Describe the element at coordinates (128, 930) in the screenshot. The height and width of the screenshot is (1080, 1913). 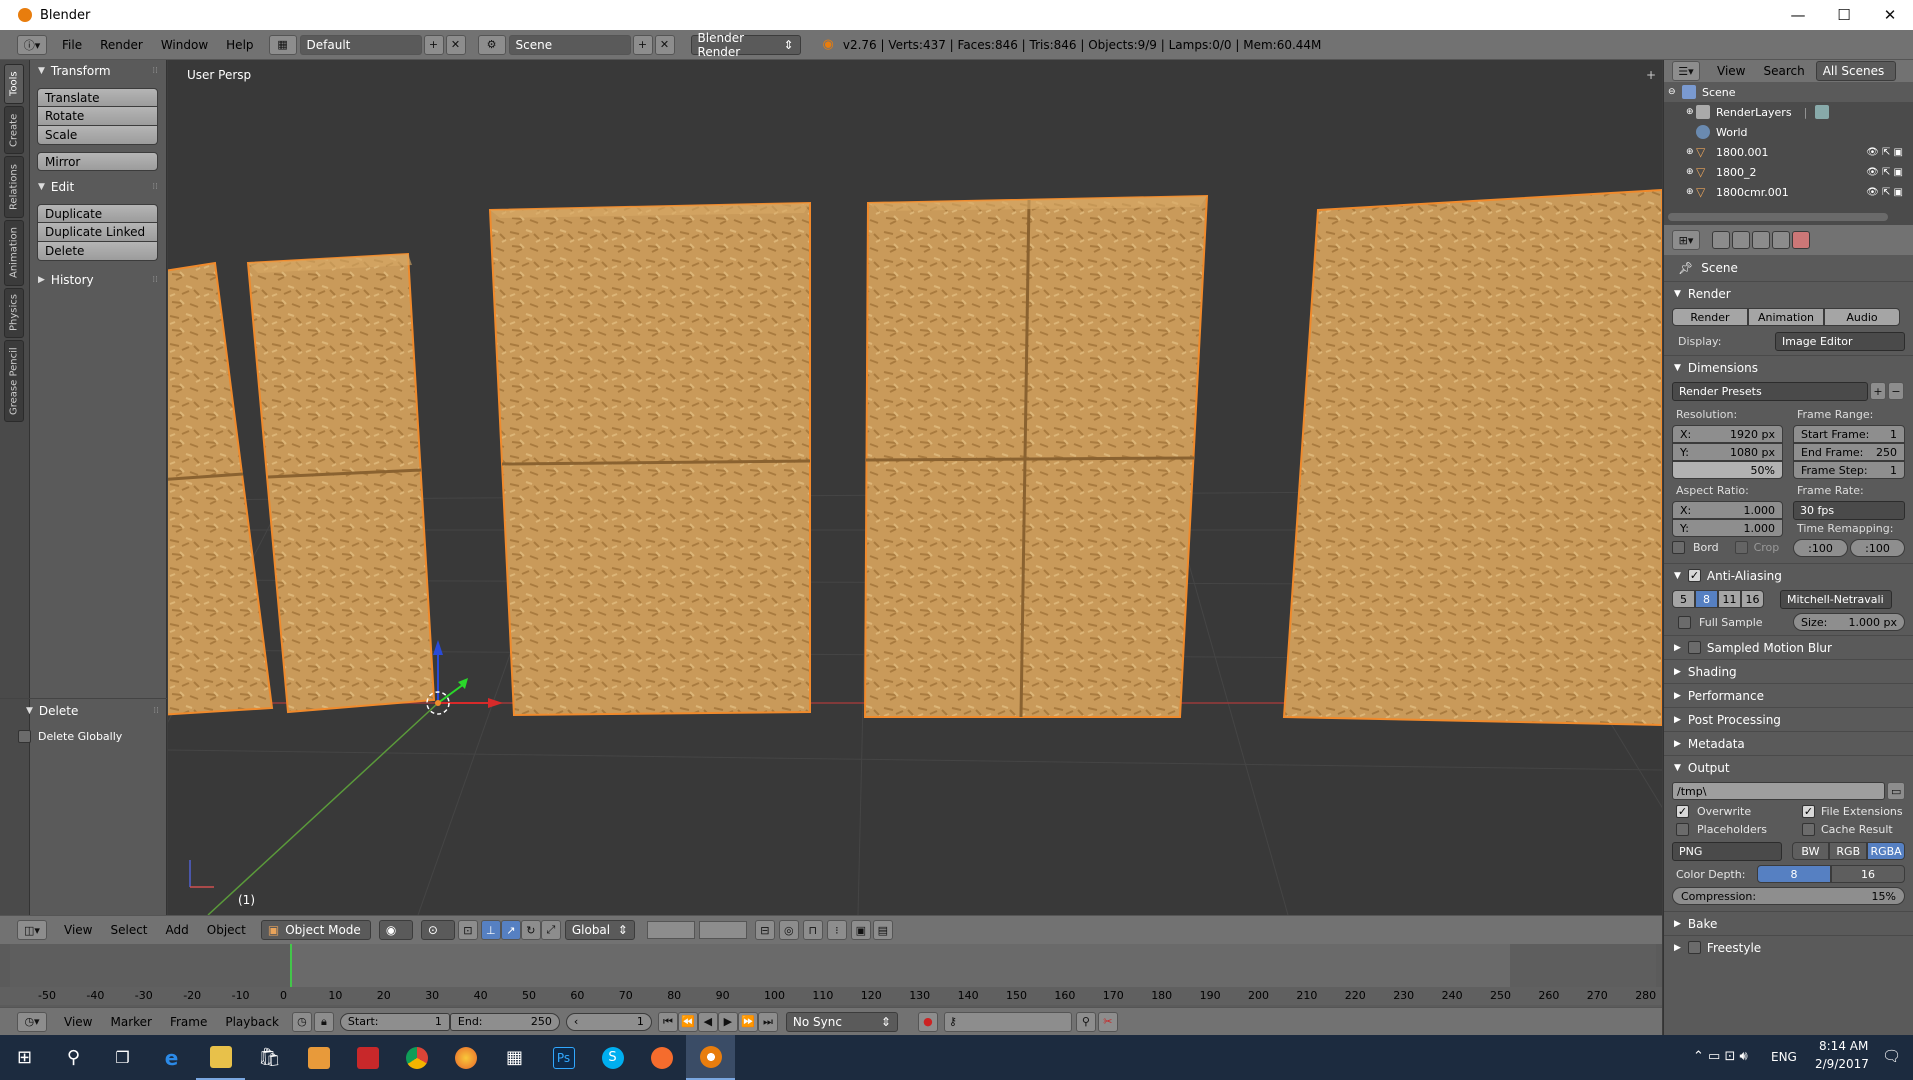
I see `menu-select: Select` at that location.